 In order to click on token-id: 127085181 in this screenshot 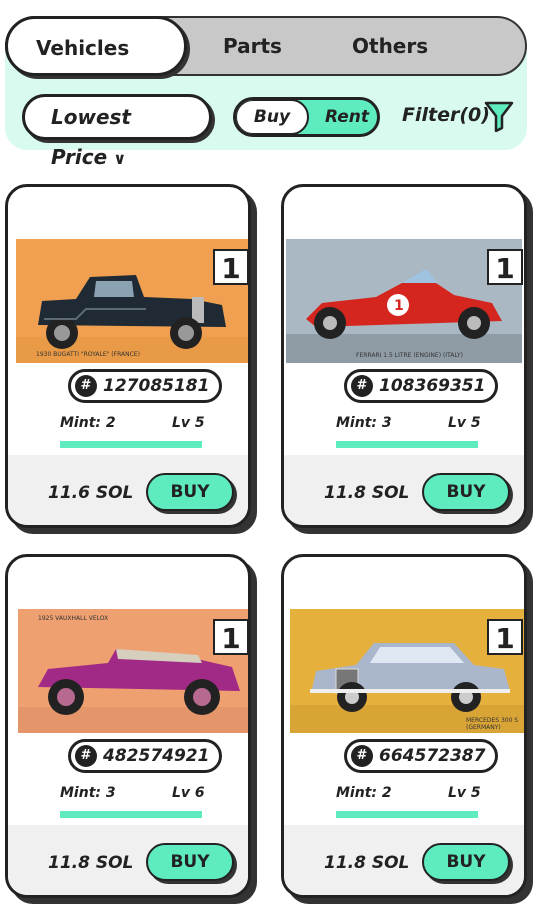, I will do `click(156, 386)`.